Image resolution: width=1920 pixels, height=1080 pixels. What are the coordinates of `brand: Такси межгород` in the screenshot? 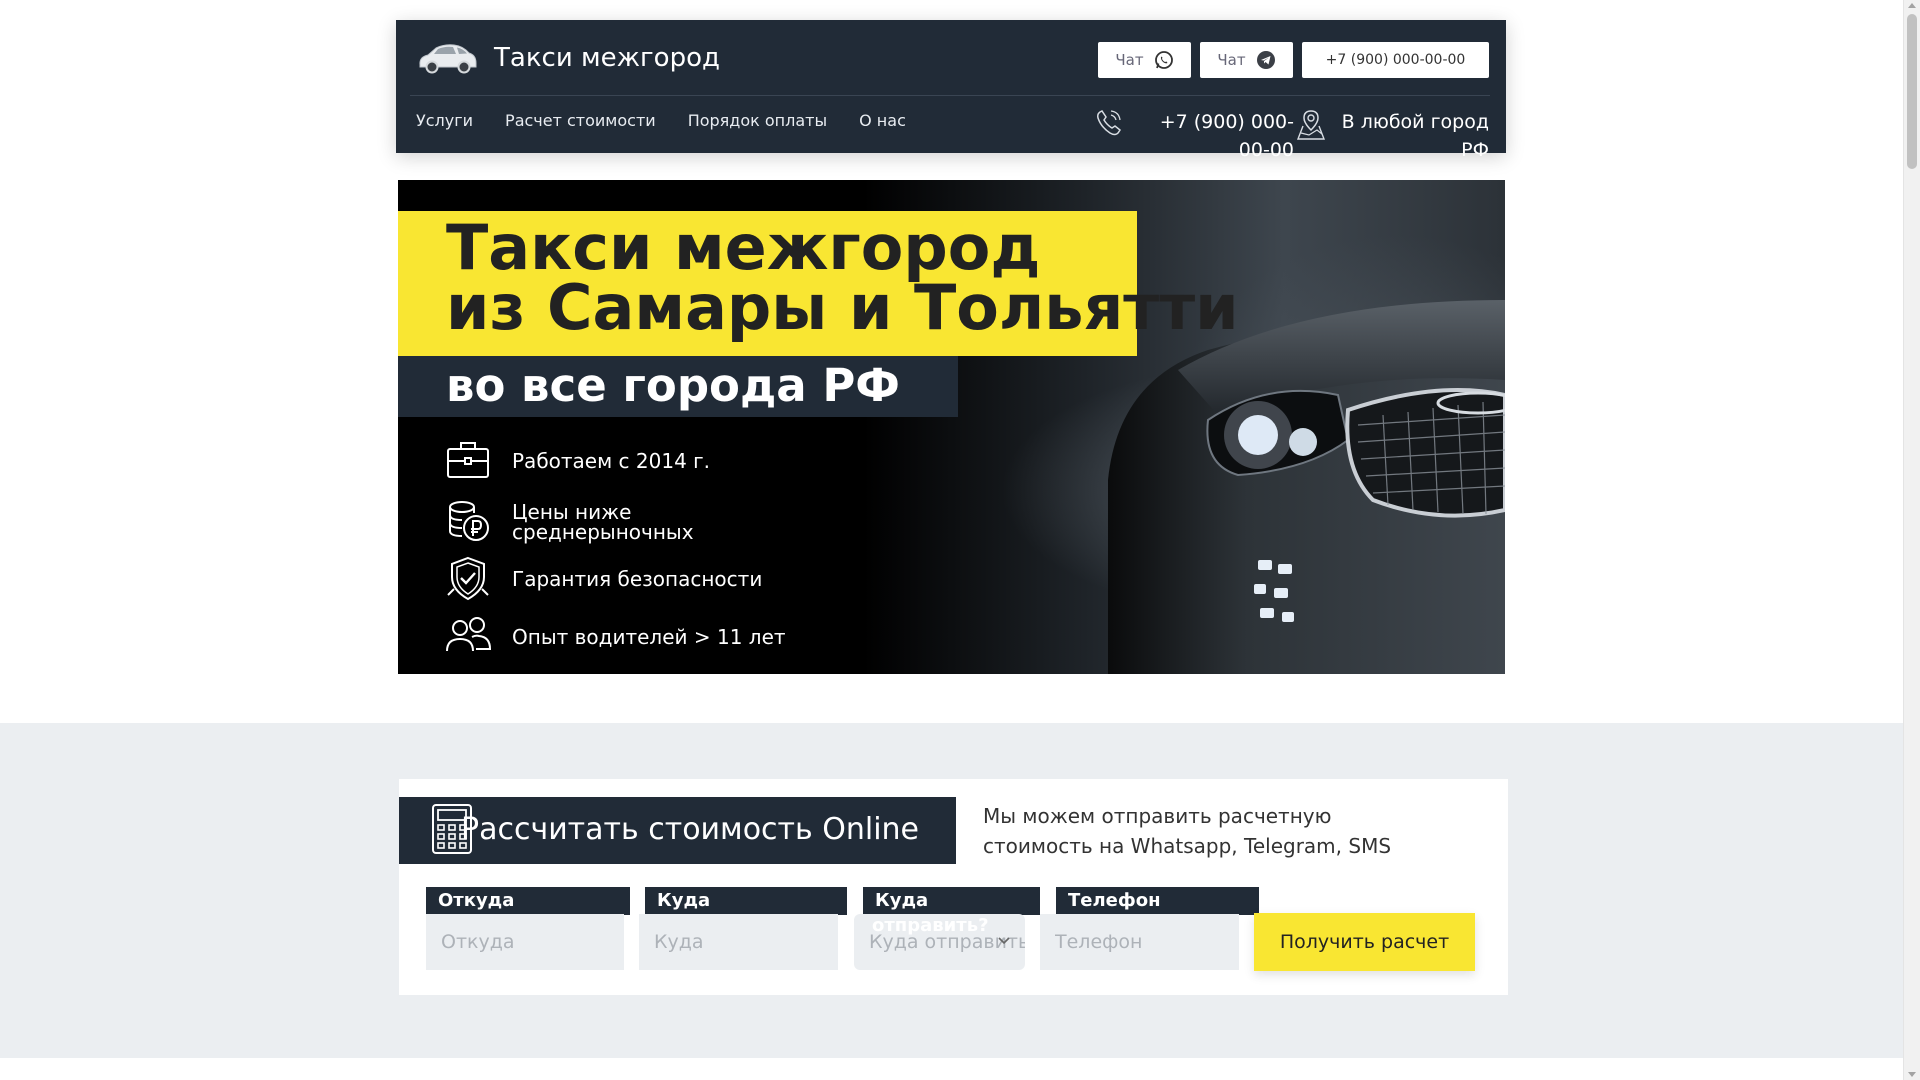 It's located at (568, 58).